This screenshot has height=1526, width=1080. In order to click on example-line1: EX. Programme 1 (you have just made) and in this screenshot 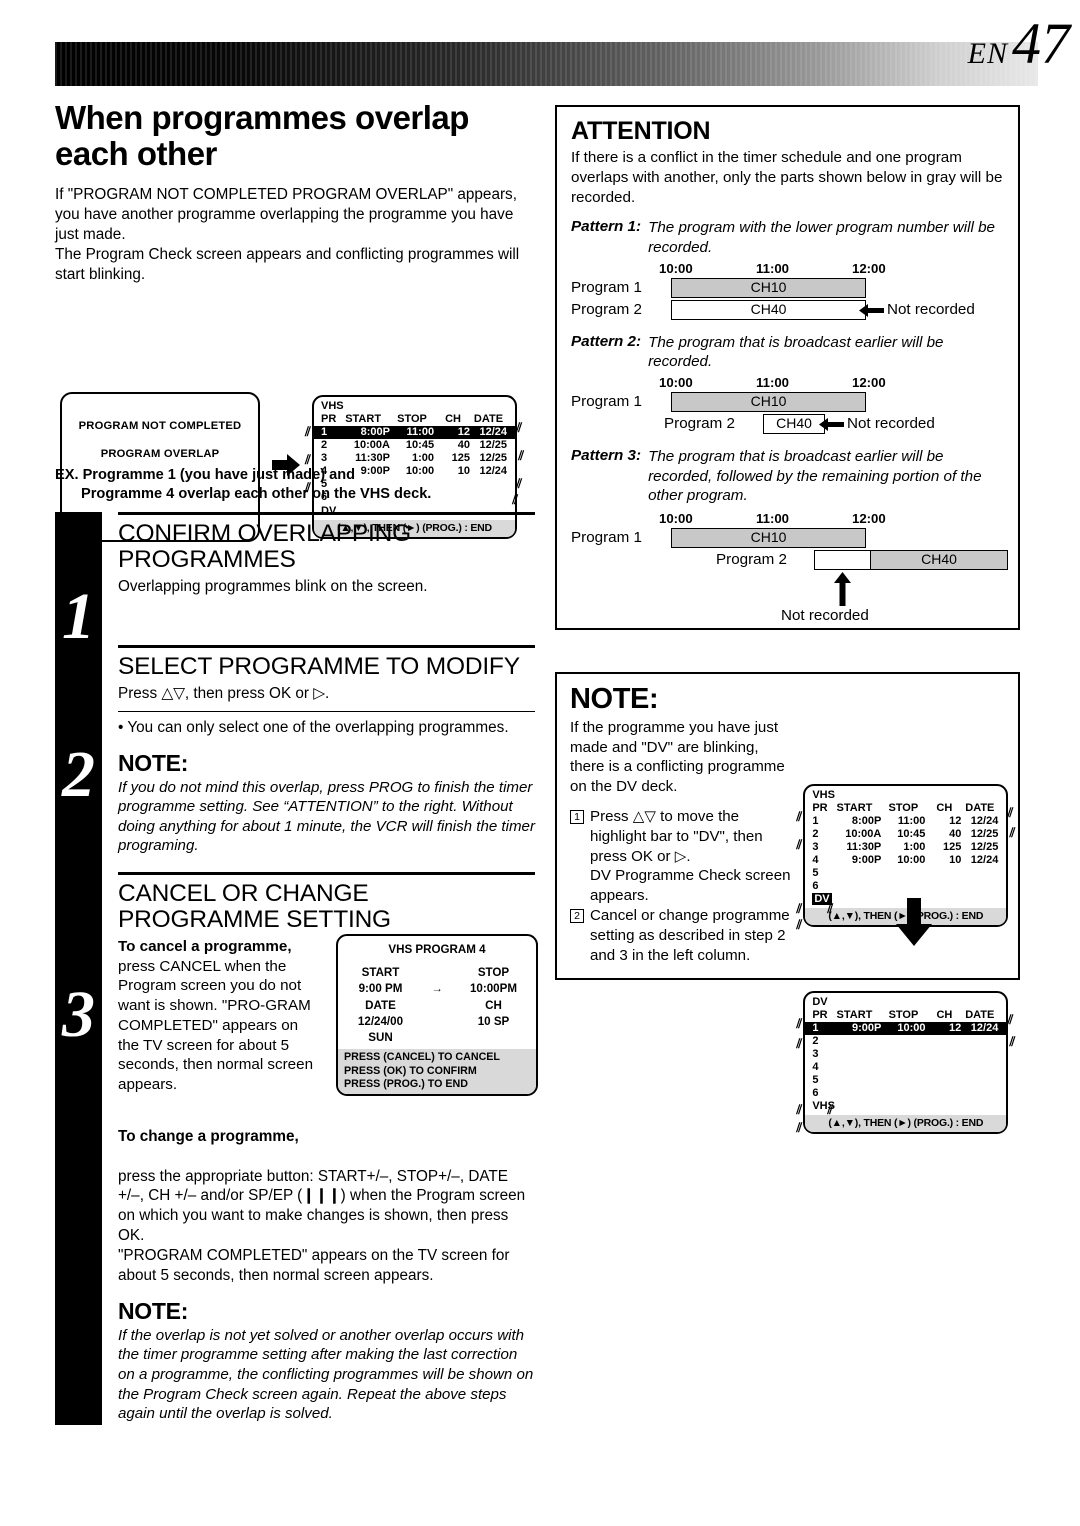, I will do `click(205, 475)`.